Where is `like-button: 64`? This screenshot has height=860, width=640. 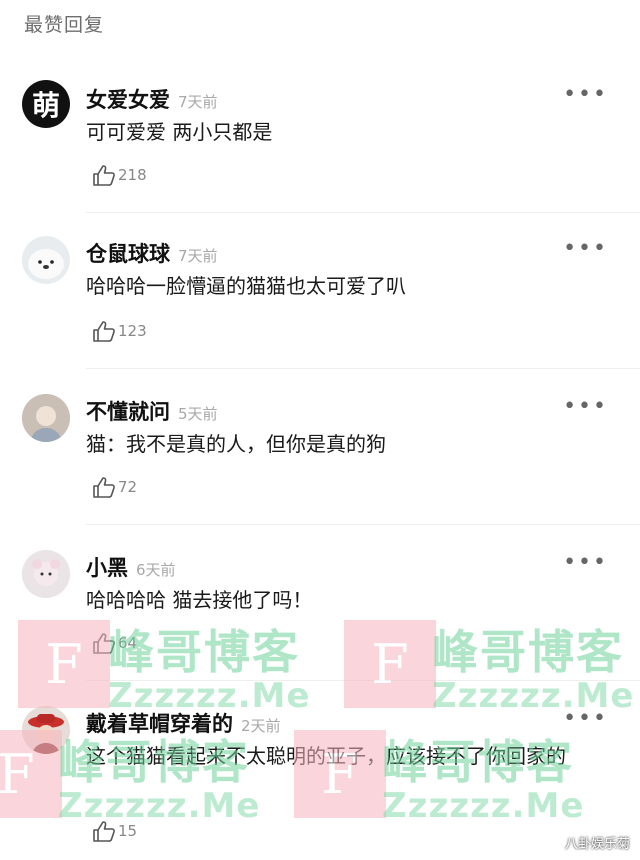
like-button: 64 is located at coordinates (114, 643).